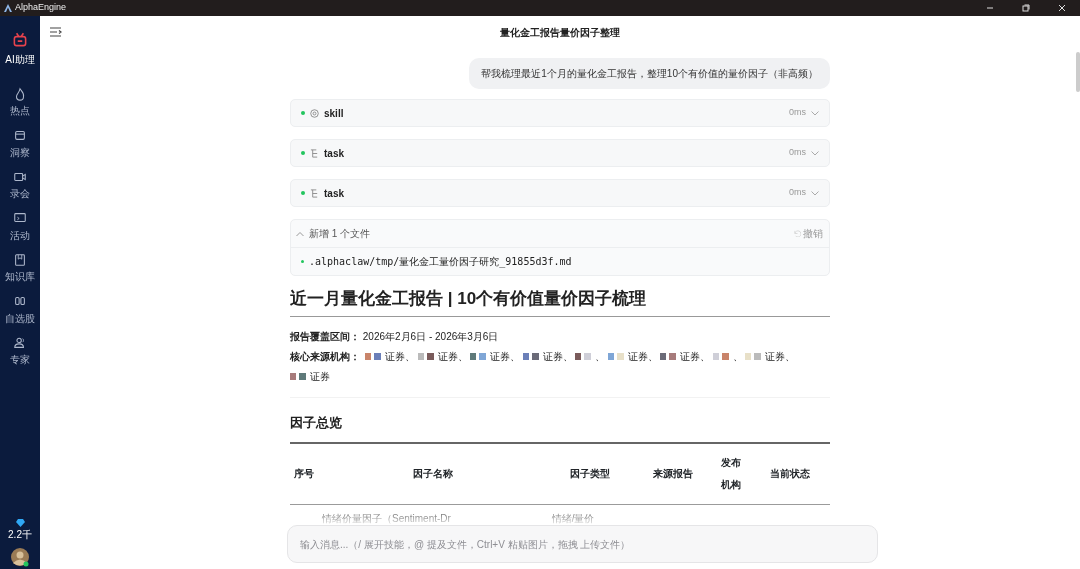  I want to click on section-heading: 因子总览, so click(316, 422).